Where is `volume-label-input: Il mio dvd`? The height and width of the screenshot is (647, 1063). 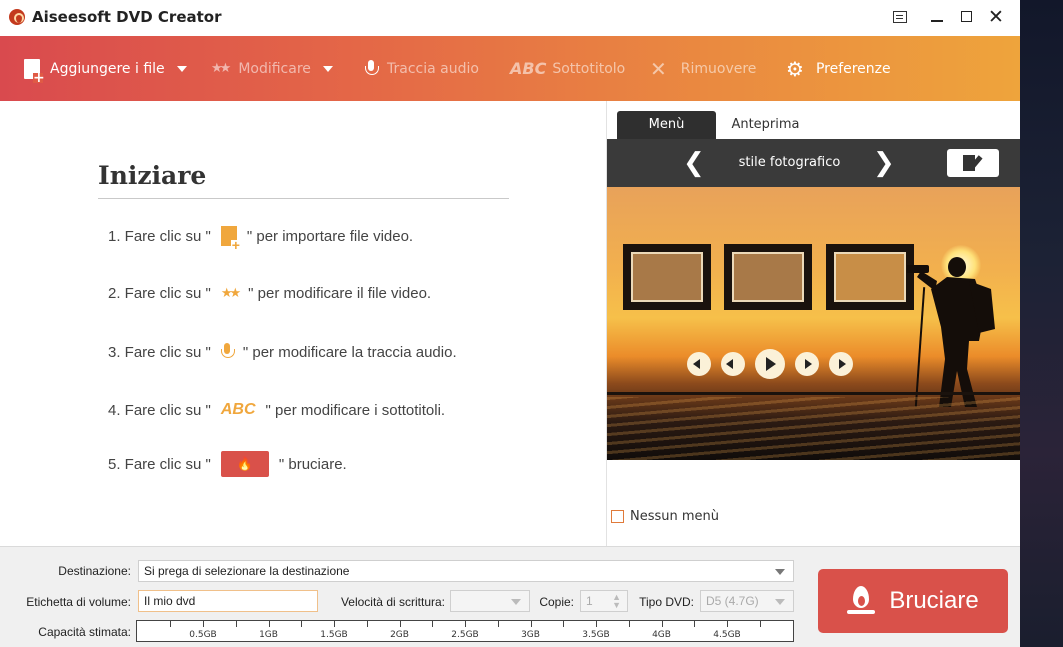
volume-label-input: Il mio dvd is located at coordinates (228, 601).